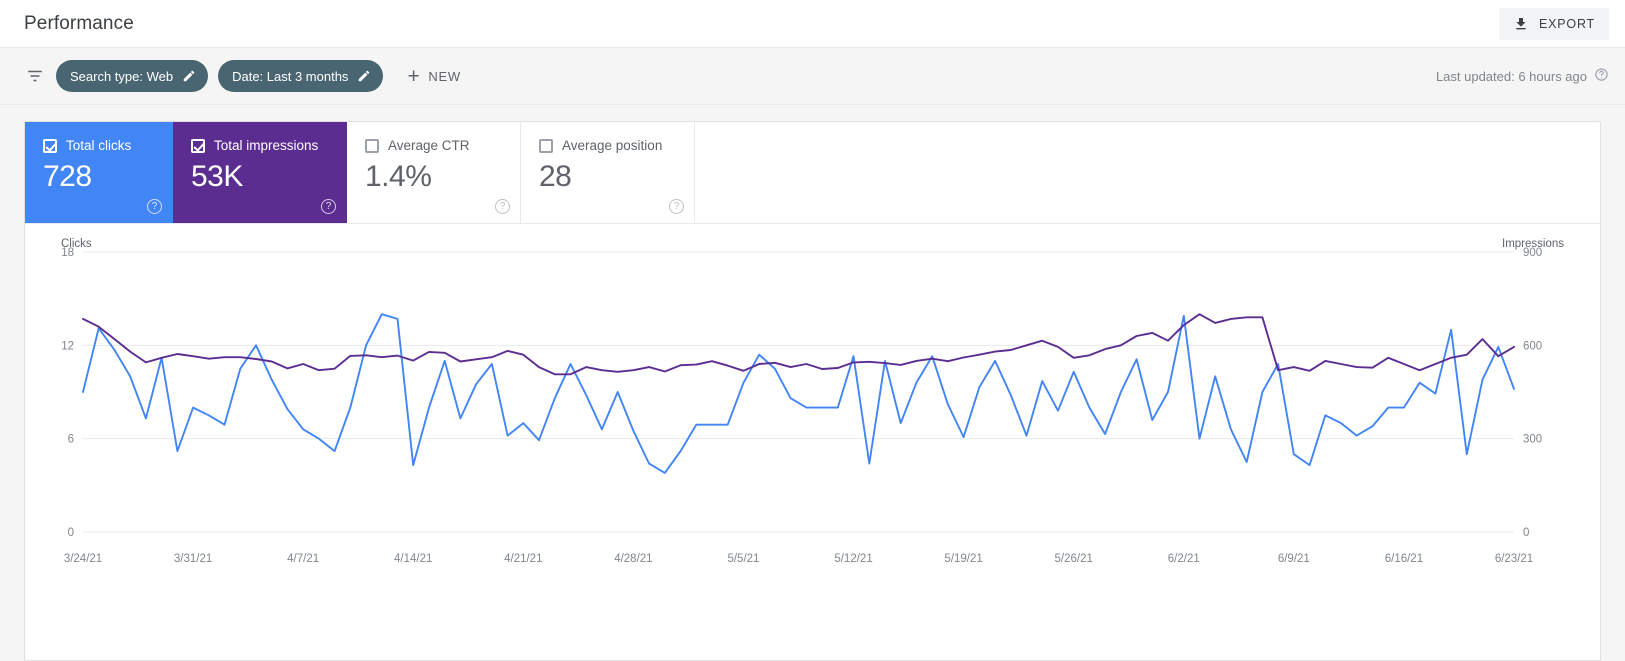 This screenshot has width=1625, height=661. What do you see at coordinates (633, 559) in the screenshot?
I see `x-axis-tick: 4/28/21` at bounding box center [633, 559].